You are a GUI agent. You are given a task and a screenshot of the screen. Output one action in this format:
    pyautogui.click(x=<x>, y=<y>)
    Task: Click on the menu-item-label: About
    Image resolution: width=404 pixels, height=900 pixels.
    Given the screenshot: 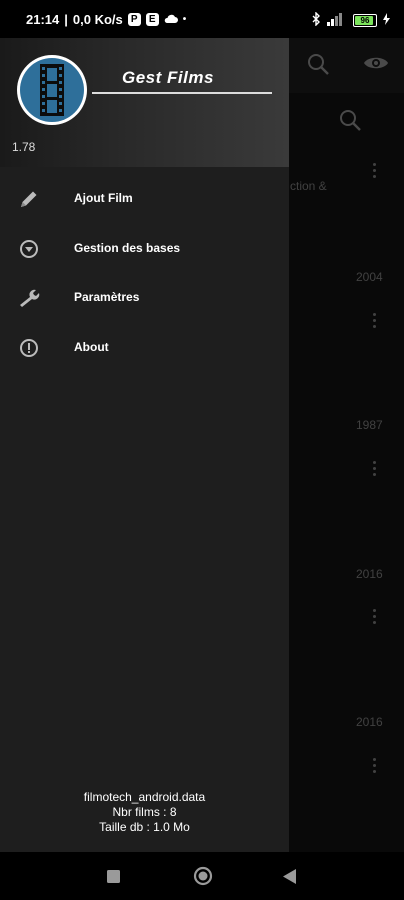 What is the action you would take?
    pyautogui.click(x=91, y=346)
    